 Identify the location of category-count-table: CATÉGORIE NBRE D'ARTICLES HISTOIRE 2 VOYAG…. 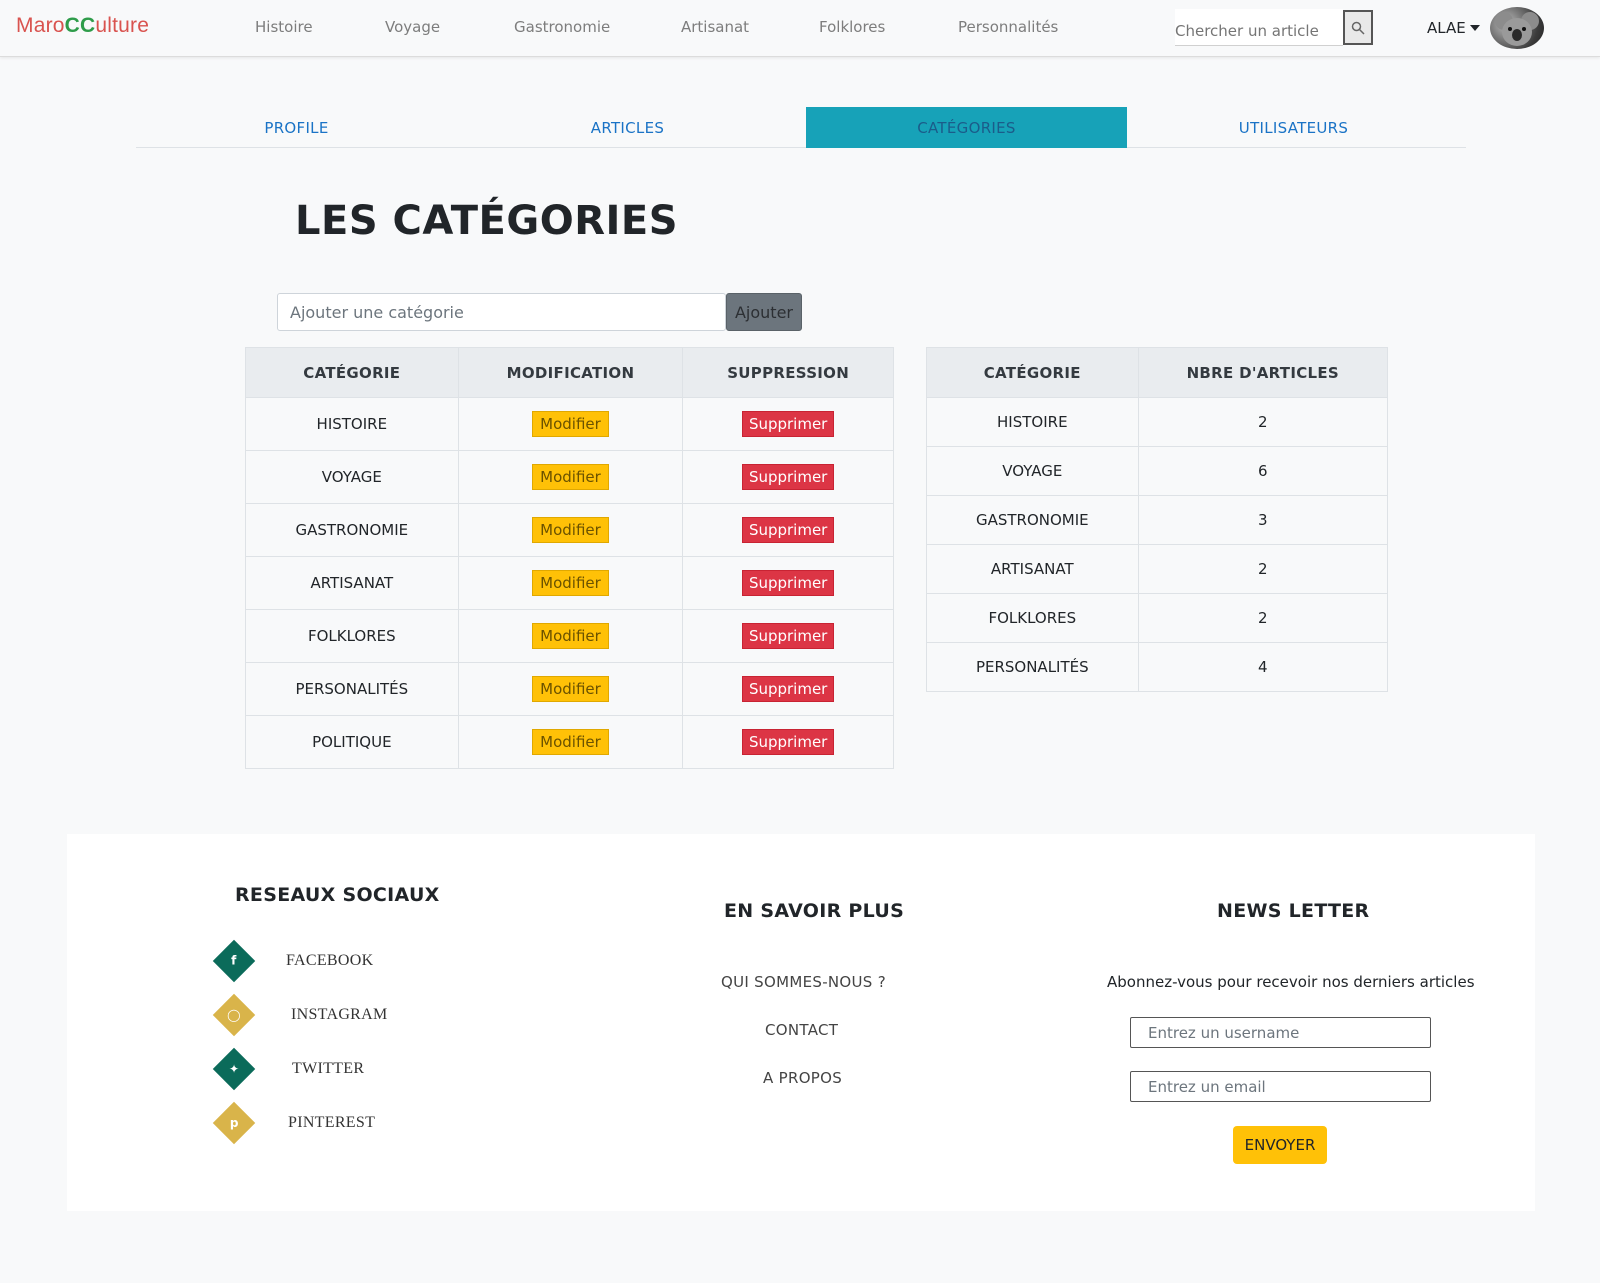
(1157, 519).